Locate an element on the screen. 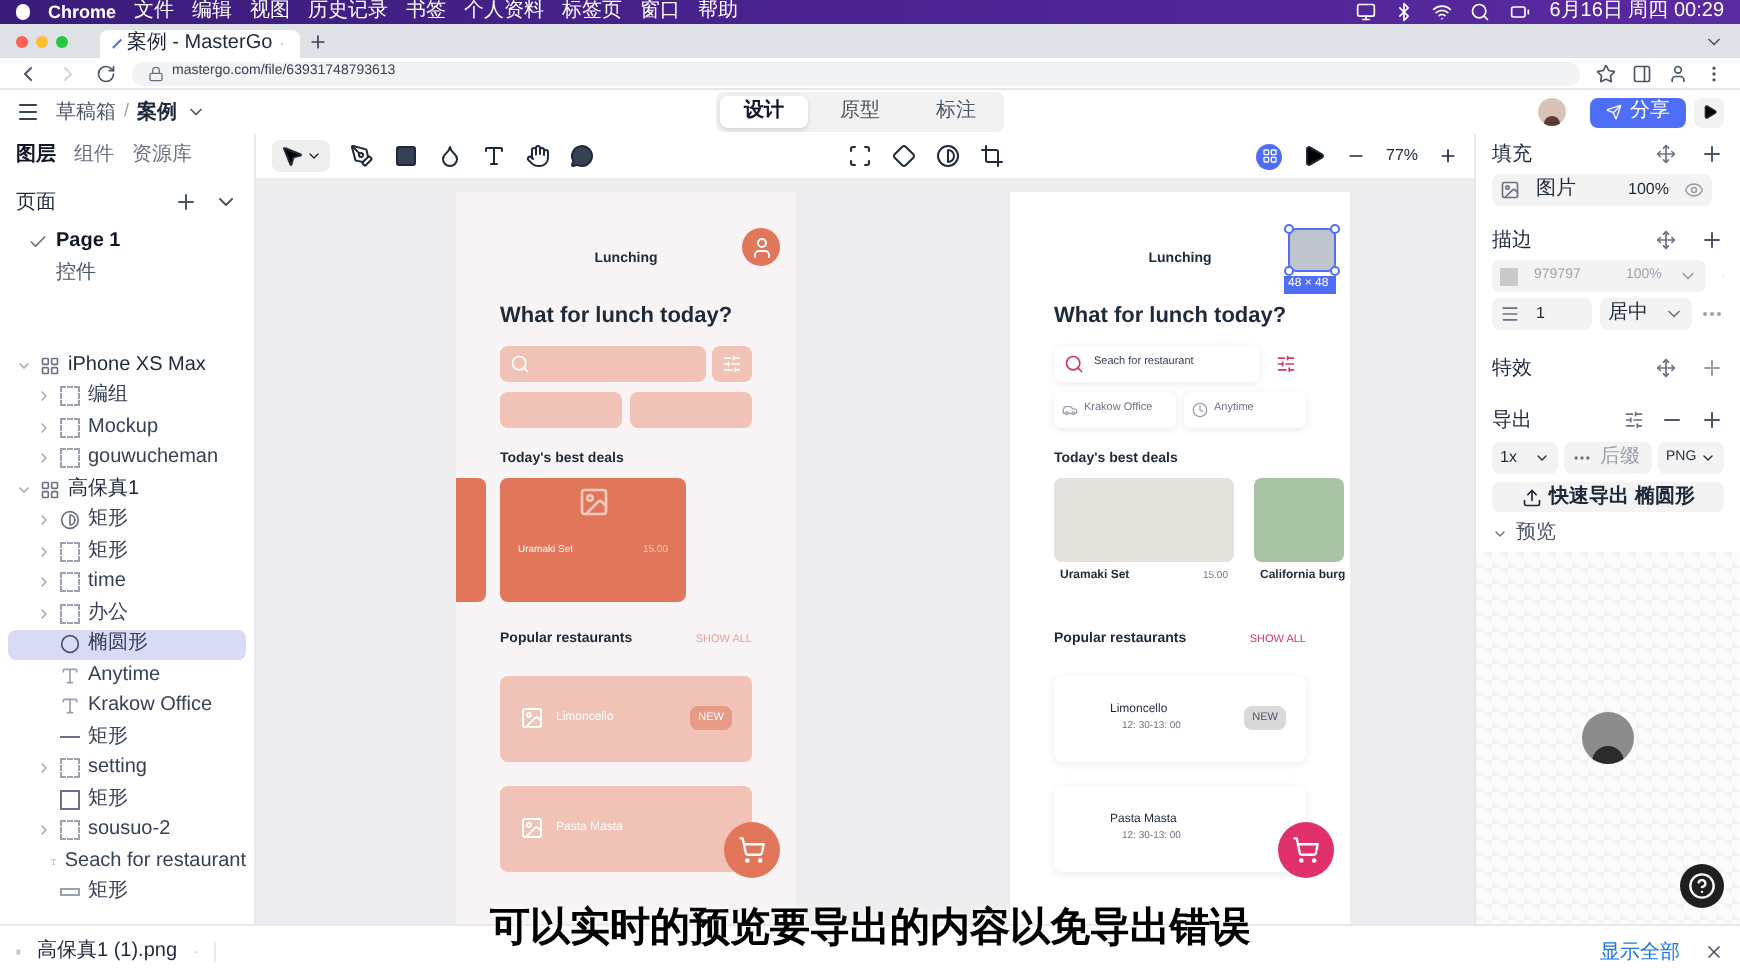 The height and width of the screenshot is (978, 1740). quick-export-button: 快速导出 椭圆形 is located at coordinates (1608, 497).